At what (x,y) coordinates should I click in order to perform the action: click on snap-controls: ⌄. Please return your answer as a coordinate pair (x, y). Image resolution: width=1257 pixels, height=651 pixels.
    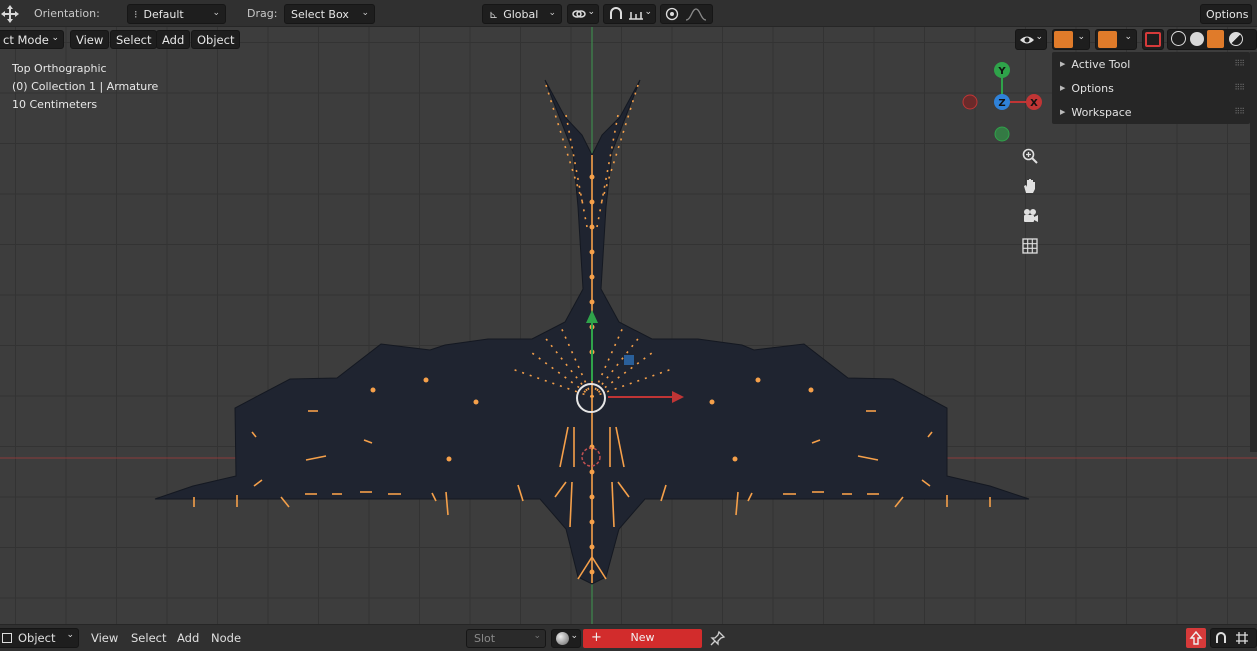
    Looking at the image, I should click on (629, 14).